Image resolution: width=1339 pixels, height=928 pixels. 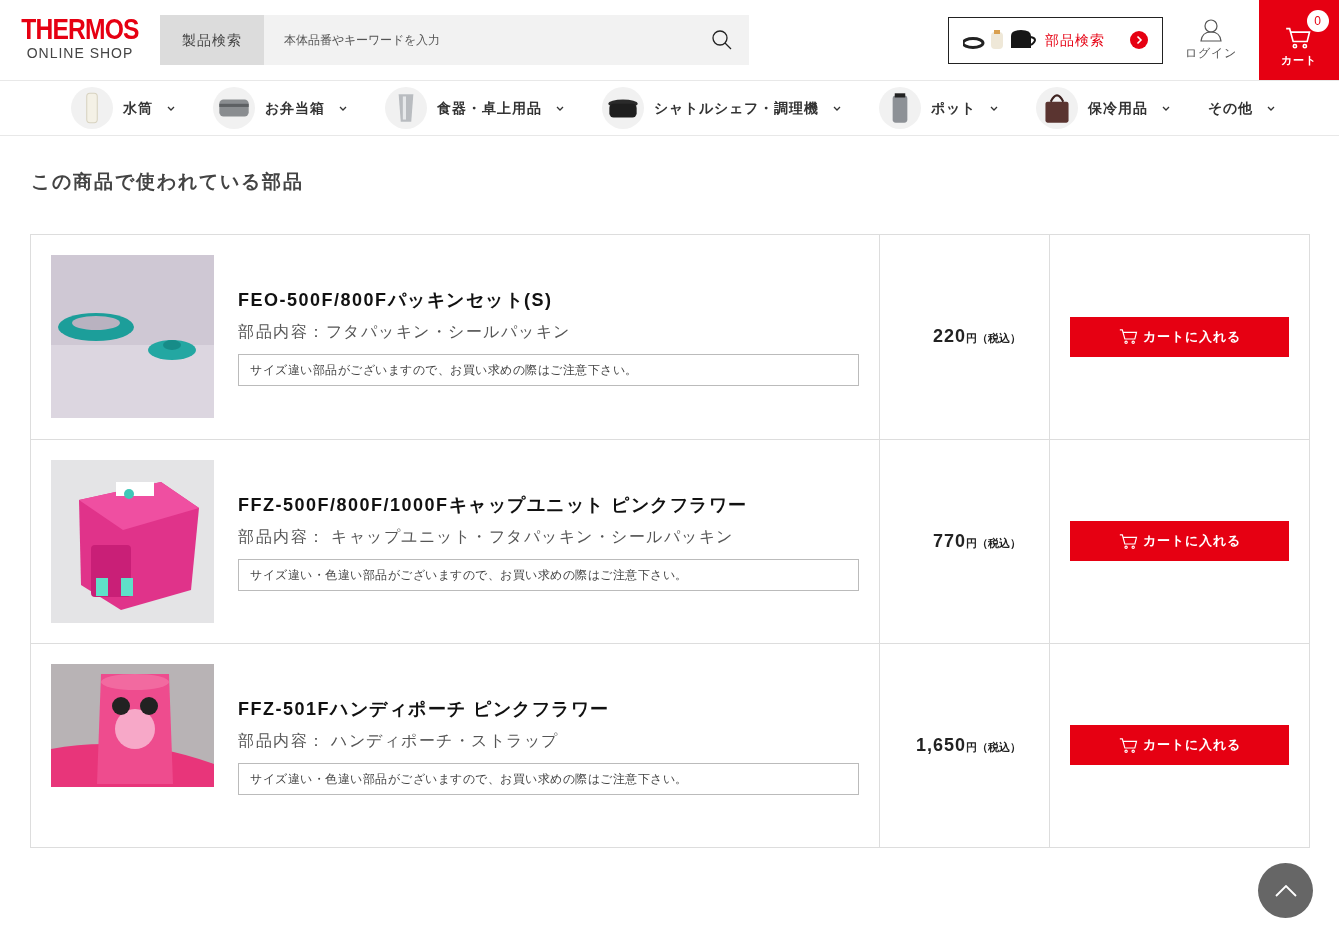 I want to click on category-menu-item: その他, so click(x=1241, y=108).